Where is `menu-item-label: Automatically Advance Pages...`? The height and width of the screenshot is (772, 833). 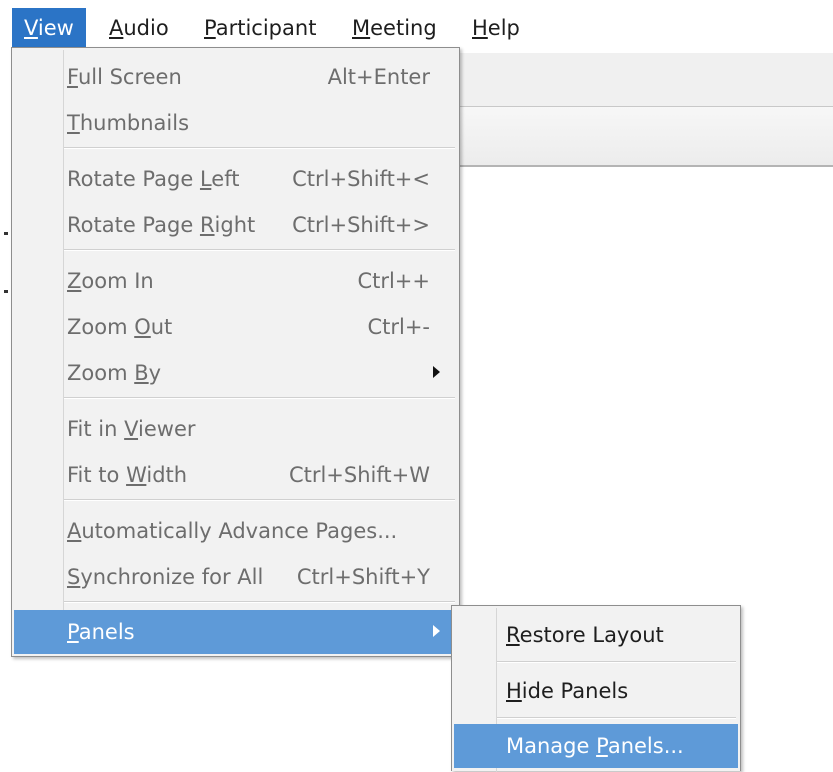 menu-item-label: Automatically Advance Pages... is located at coordinates (232, 531).